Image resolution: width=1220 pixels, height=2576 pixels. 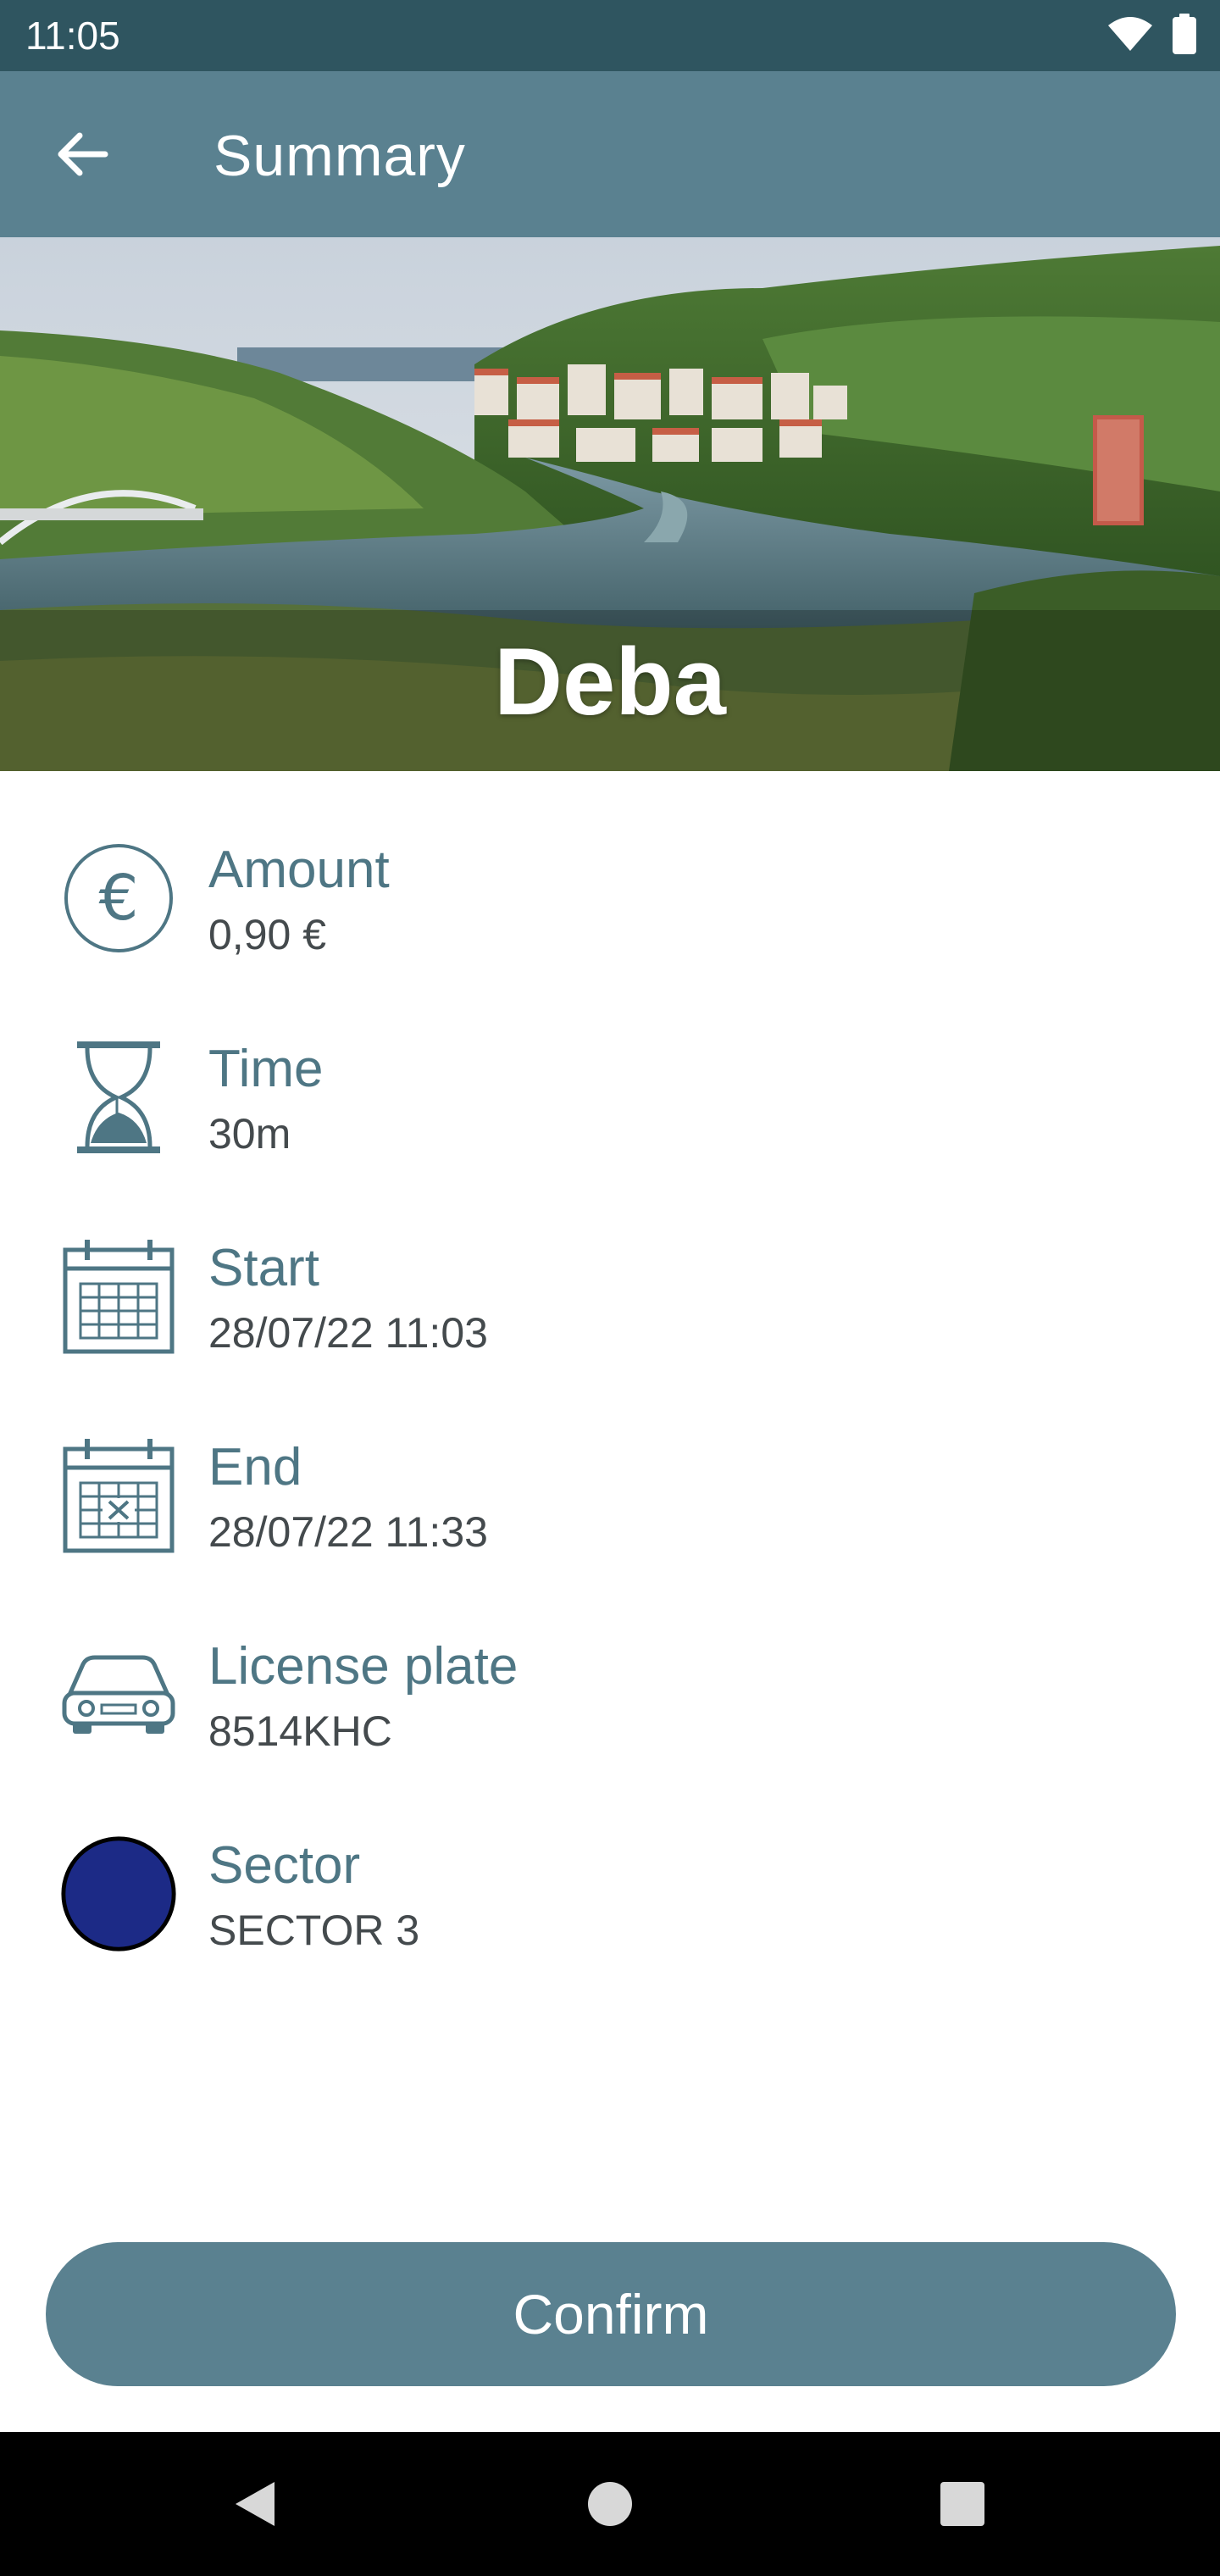 What do you see at coordinates (610, 1720) in the screenshot?
I see `detail-row-license-plate: License plate 8514KHC` at bounding box center [610, 1720].